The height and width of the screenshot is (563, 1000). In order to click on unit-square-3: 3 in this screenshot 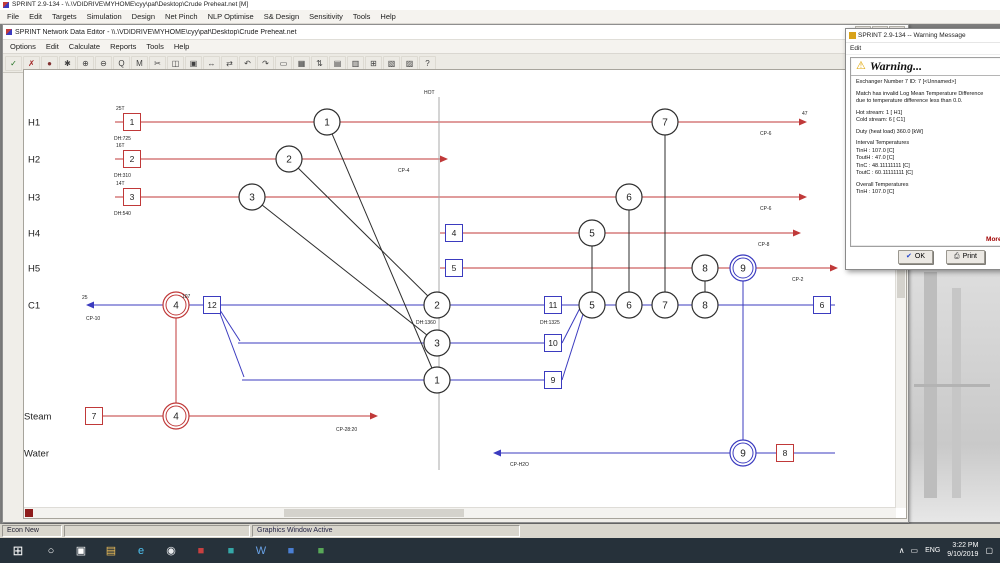, I will do `click(132, 197)`.